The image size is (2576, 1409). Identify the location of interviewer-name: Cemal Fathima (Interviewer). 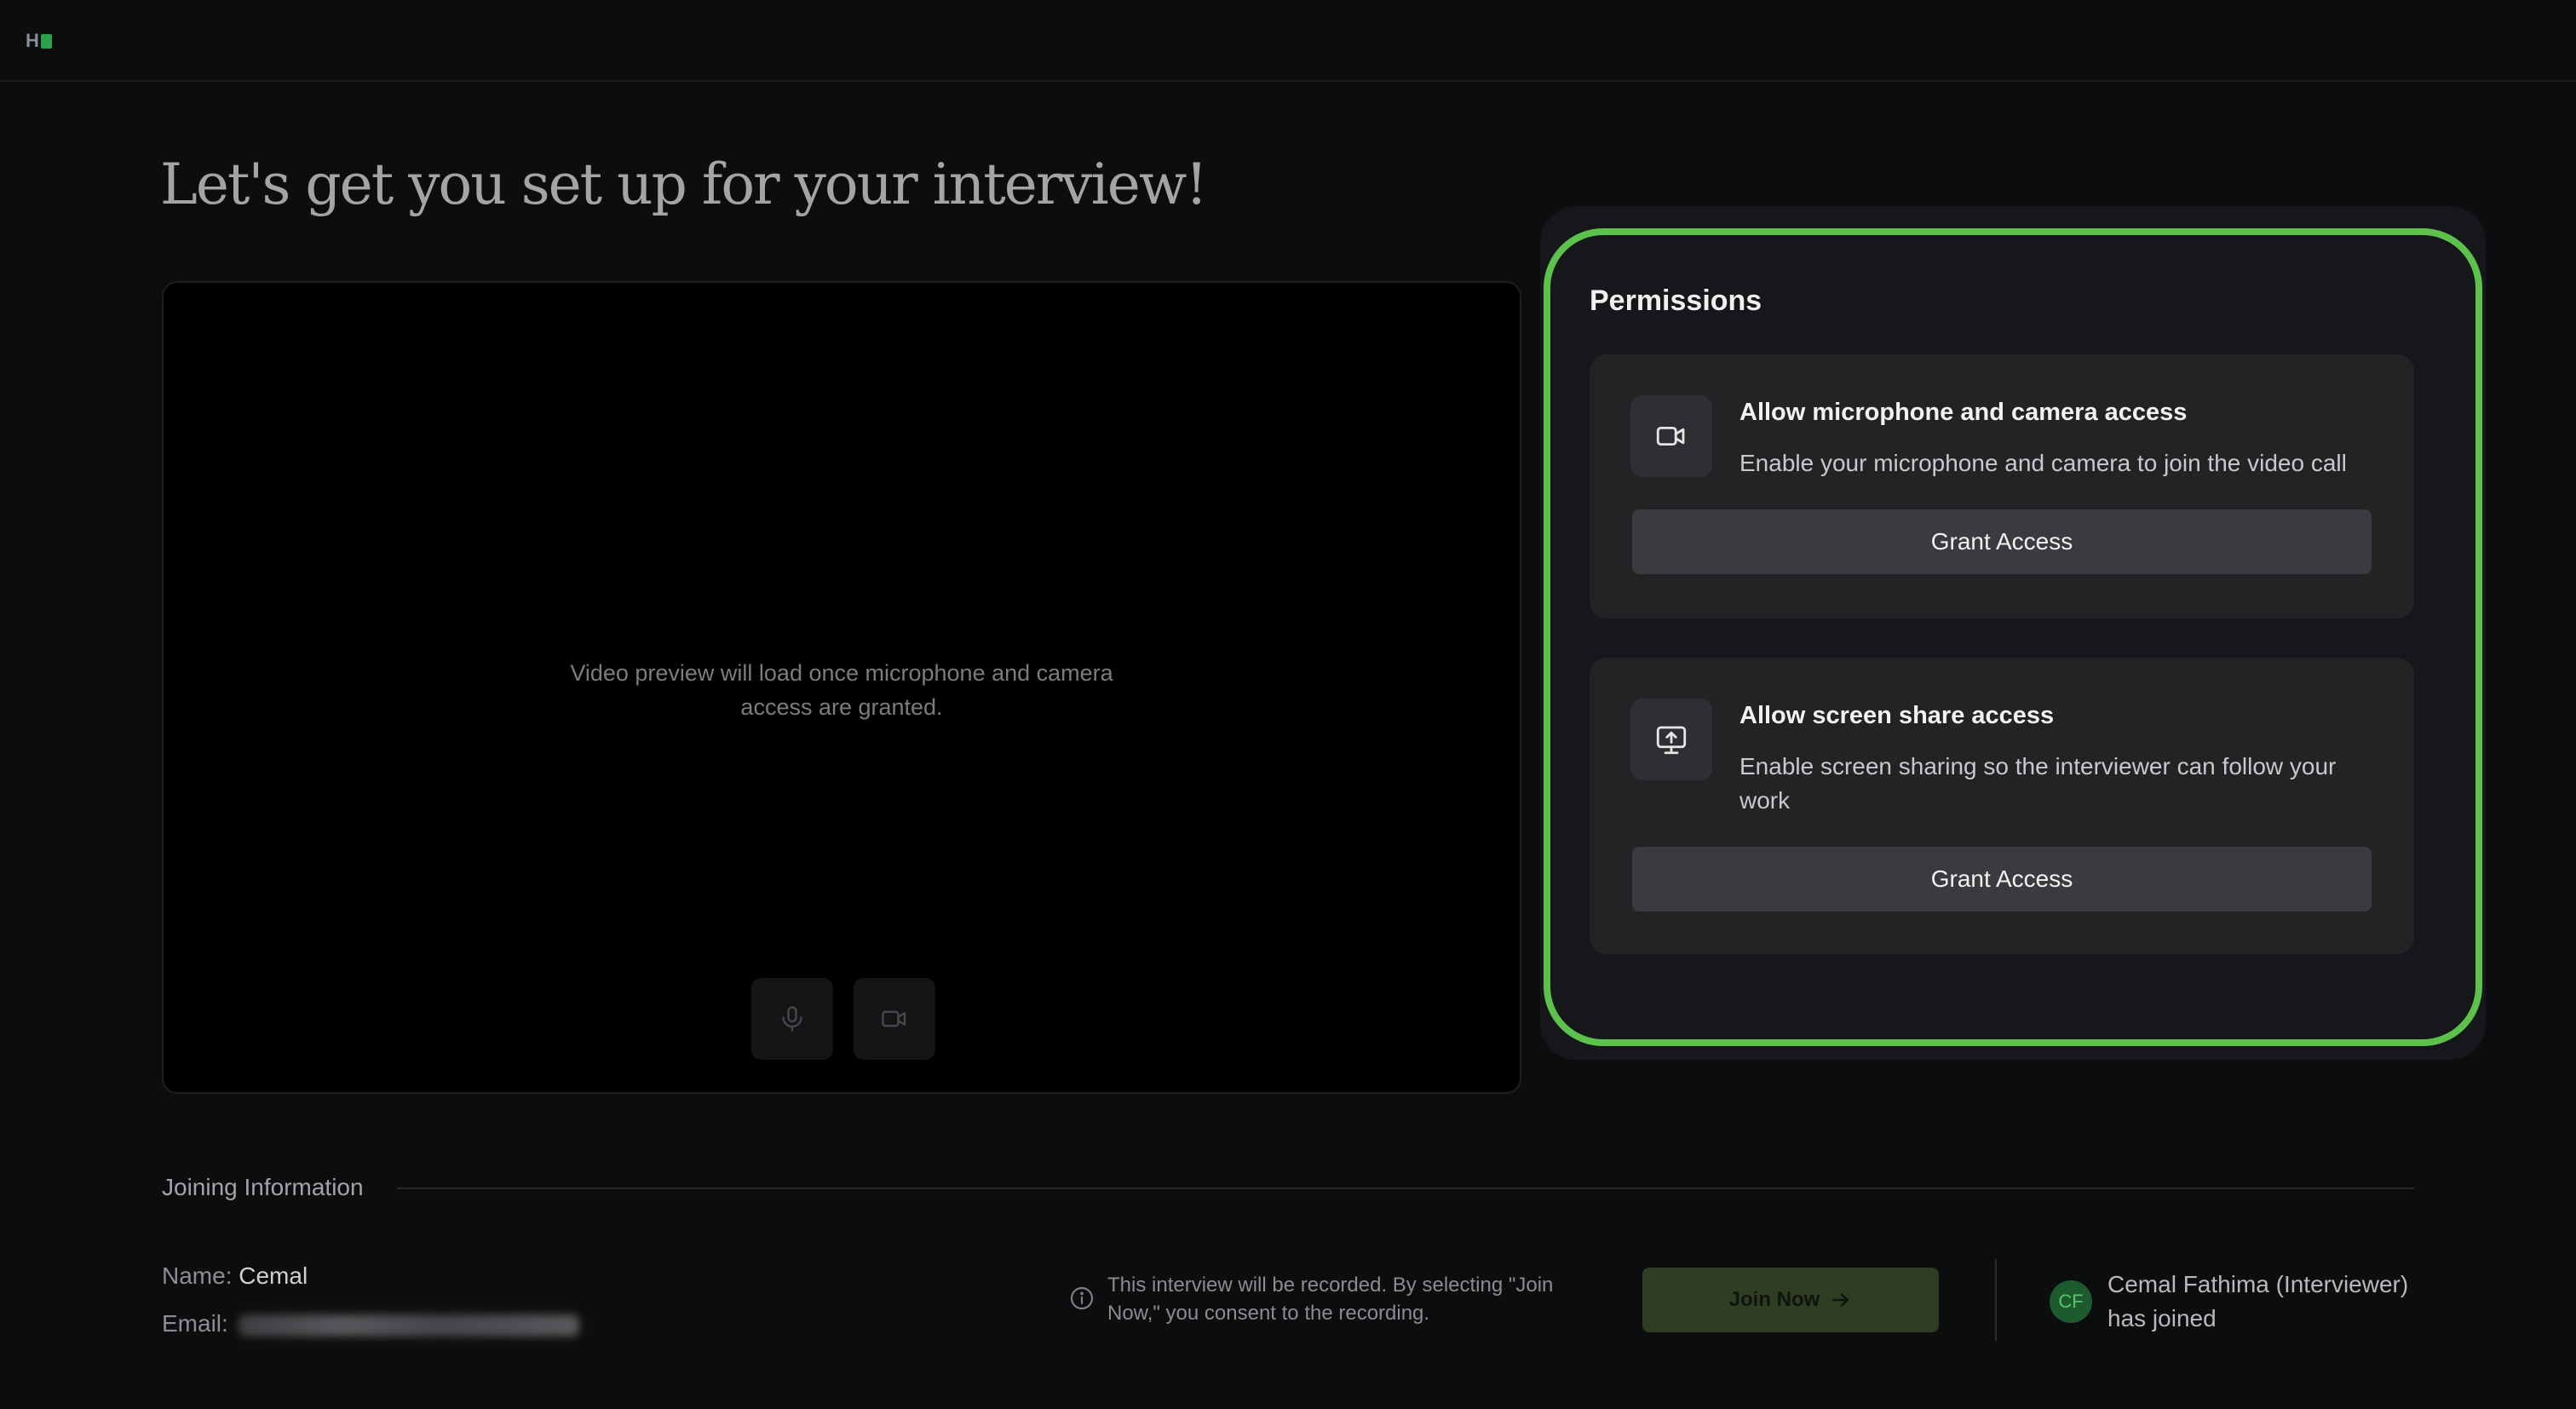
(2258, 1284).